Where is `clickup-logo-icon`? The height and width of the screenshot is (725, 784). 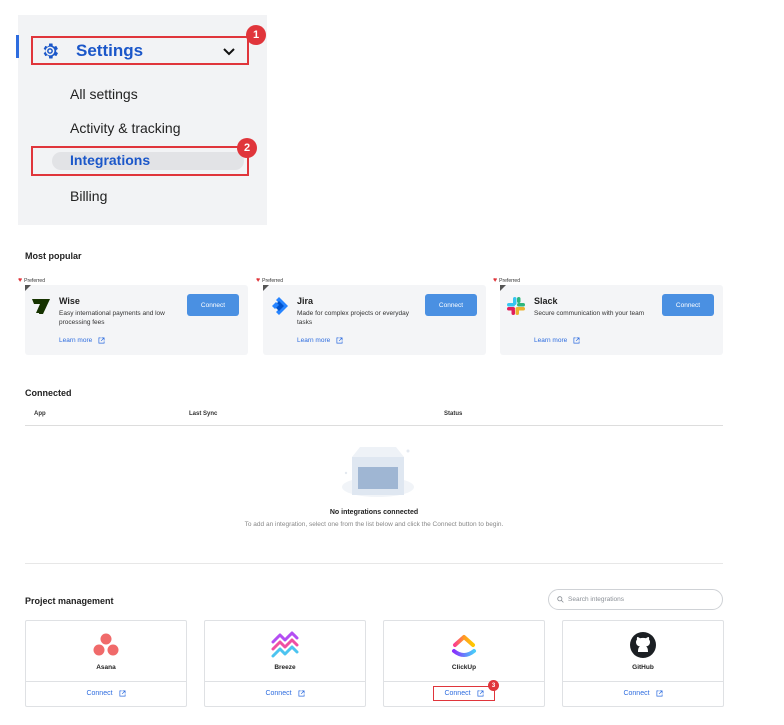 clickup-logo-icon is located at coordinates (464, 646).